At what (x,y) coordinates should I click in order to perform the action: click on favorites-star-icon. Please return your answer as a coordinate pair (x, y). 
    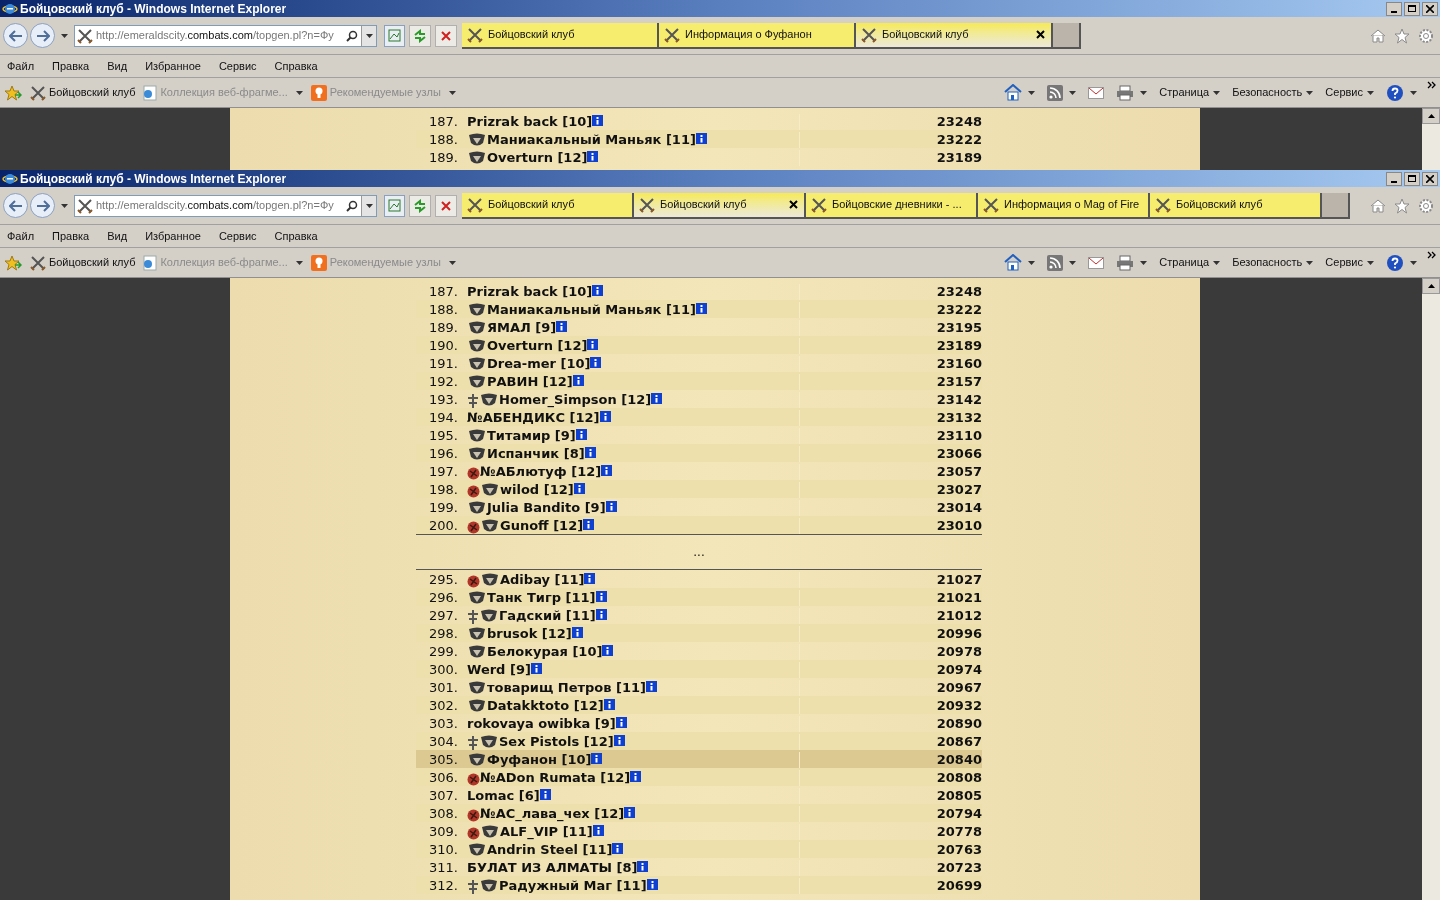
    Looking at the image, I should click on (13, 262).